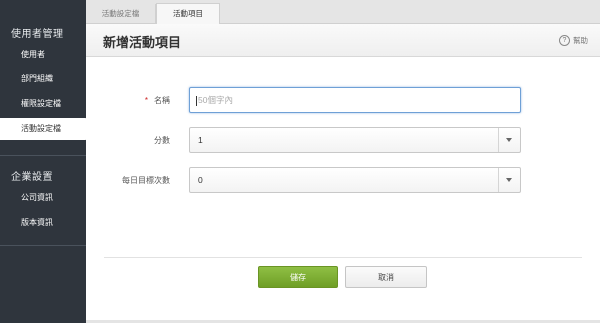 The image size is (600, 323). What do you see at coordinates (43, 129) in the screenshot?
I see `sidebar-item-activity-profiles: 活動設定檔` at bounding box center [43, 129].